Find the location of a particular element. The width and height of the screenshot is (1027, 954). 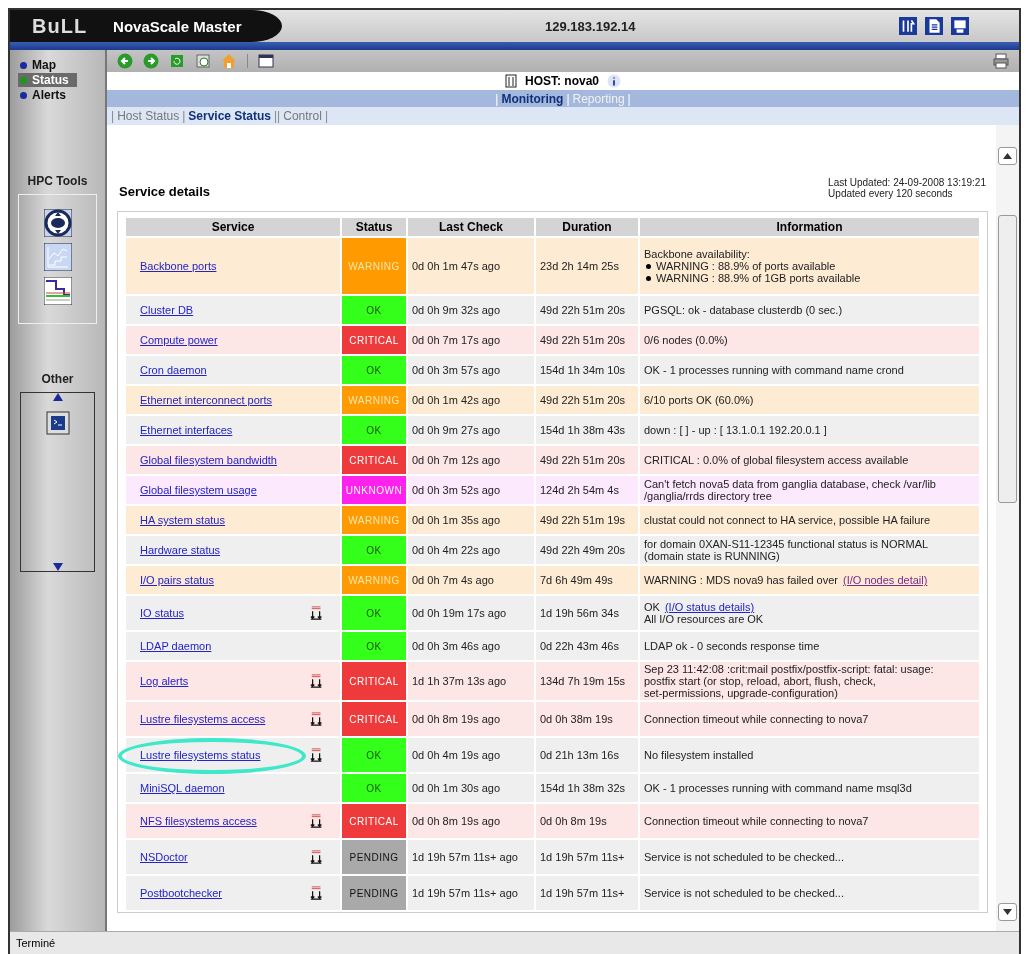

info-text: down : [ ] - up : [ 13.1.0.1 192.20.0.1 ] is located at coordinates (735, 430).